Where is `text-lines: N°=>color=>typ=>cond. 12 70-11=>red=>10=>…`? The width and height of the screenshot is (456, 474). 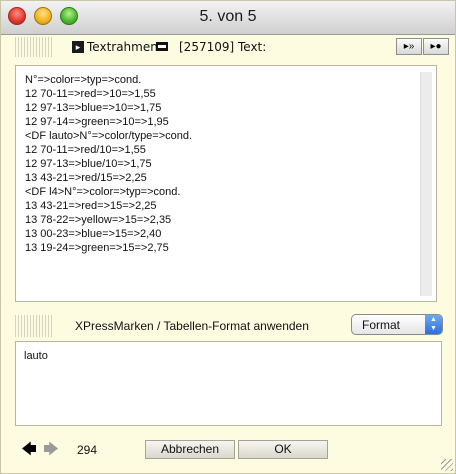
text-lines: N°=>color=>typ=>cond. 12 70-11=>red=>10=>… is located at coordinates (108, 164).